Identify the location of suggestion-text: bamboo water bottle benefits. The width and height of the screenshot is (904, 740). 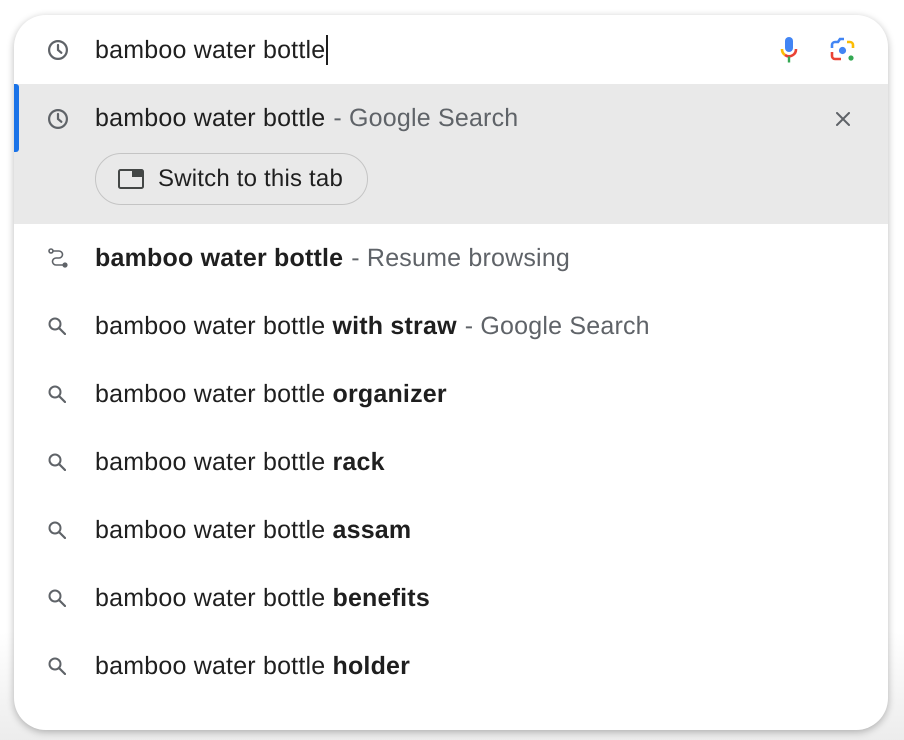
(262, 598).